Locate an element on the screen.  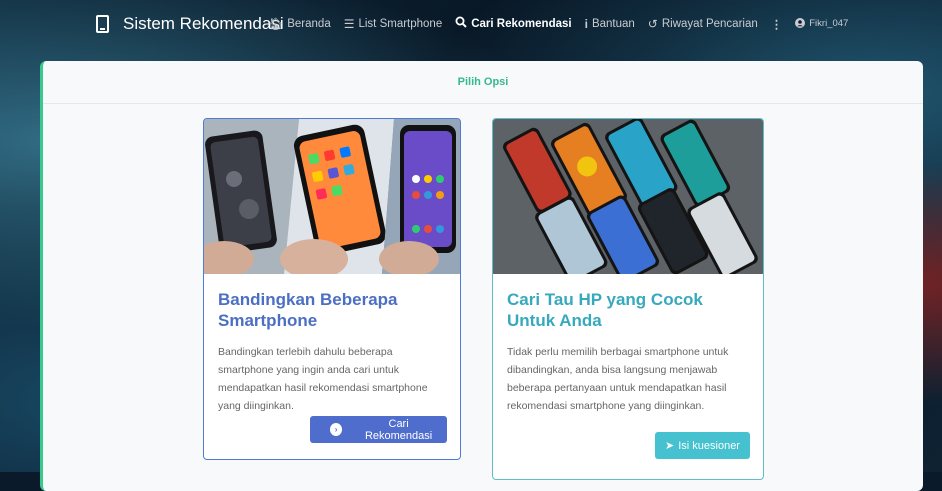
isi-kuesioner-button: ➤ Isi kuesioner is located at coordinates (702, 445).